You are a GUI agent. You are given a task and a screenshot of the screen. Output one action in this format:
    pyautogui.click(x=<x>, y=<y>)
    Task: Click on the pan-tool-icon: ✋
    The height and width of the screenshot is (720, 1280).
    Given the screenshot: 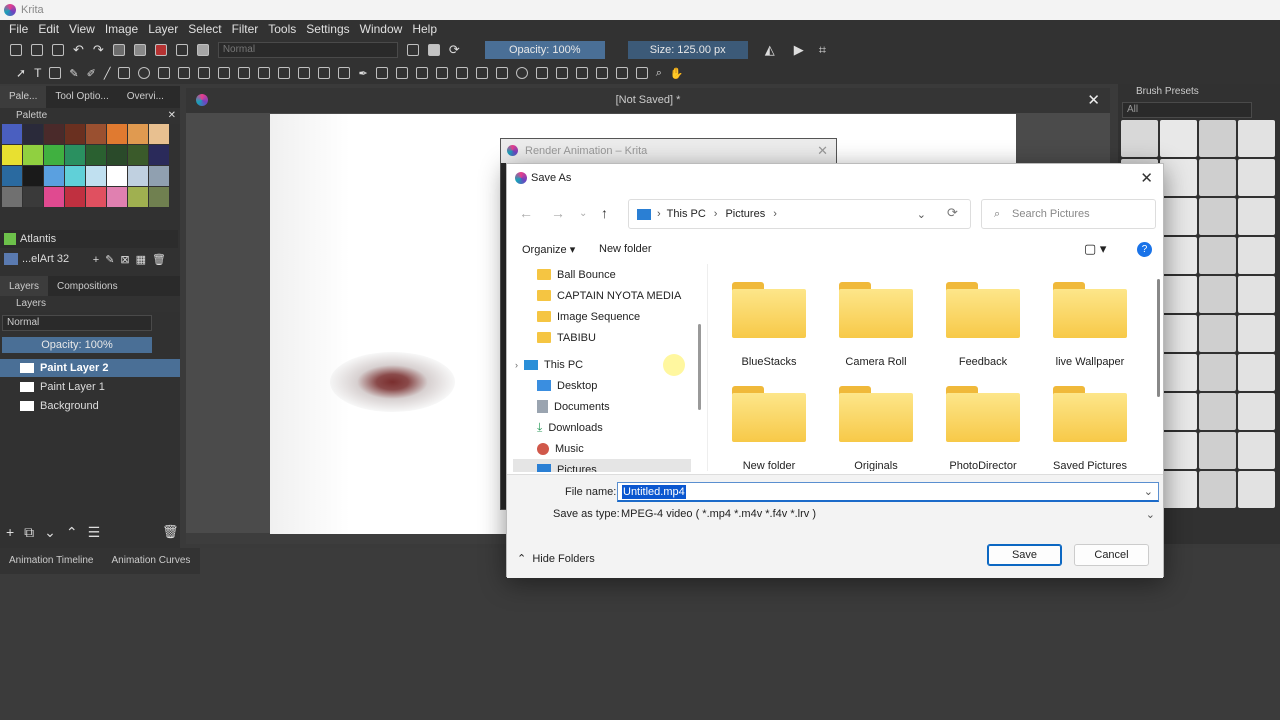 What is the action you would take?
    pyautogui.click(x=677, y=73)
    